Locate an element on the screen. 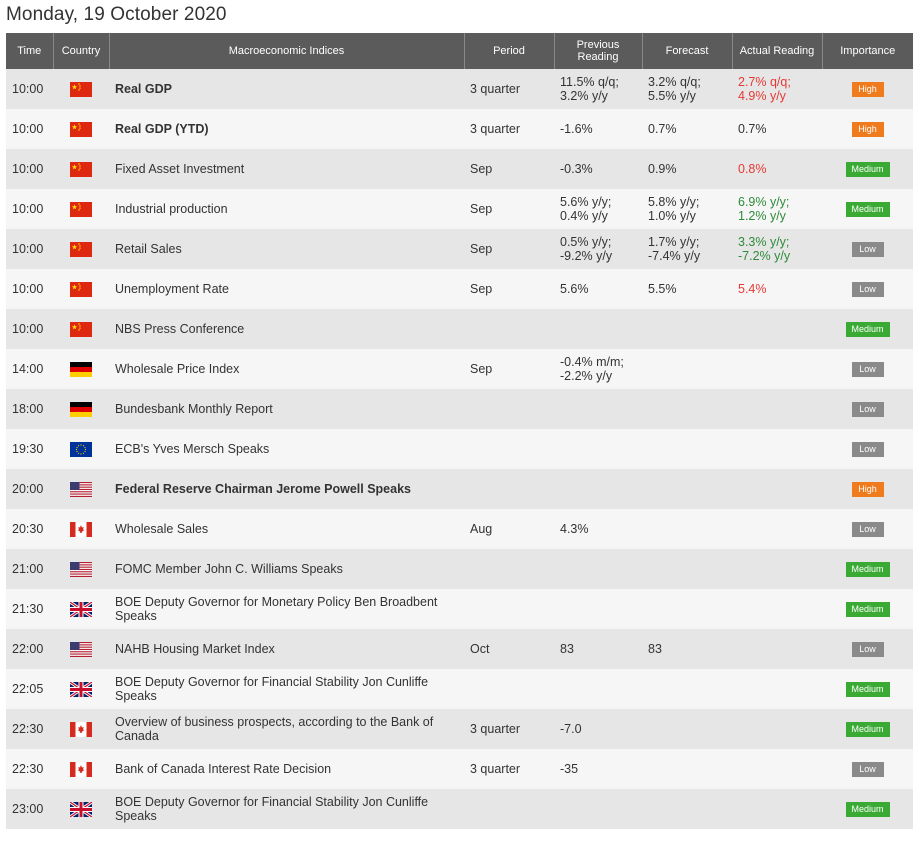 This screenshot has height=844, width=923. table-row: 20:30 Wholesale Sales Aug 4.3% Low is located at coordinates (459, 529).